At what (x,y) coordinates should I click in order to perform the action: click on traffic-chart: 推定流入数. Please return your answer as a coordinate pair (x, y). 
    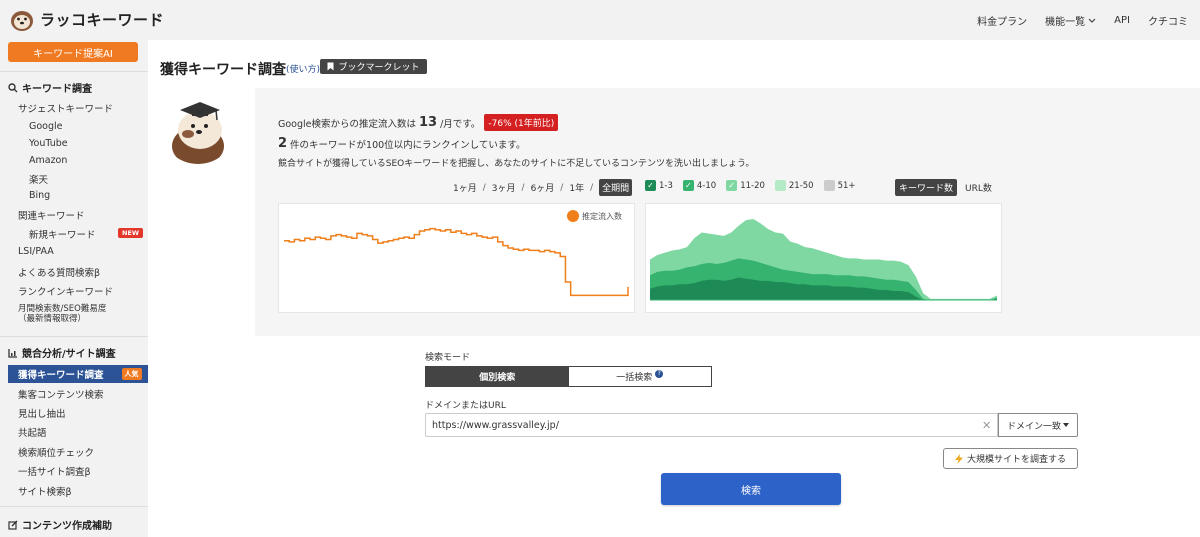
    Looking at the image, I should click on (456, 258).